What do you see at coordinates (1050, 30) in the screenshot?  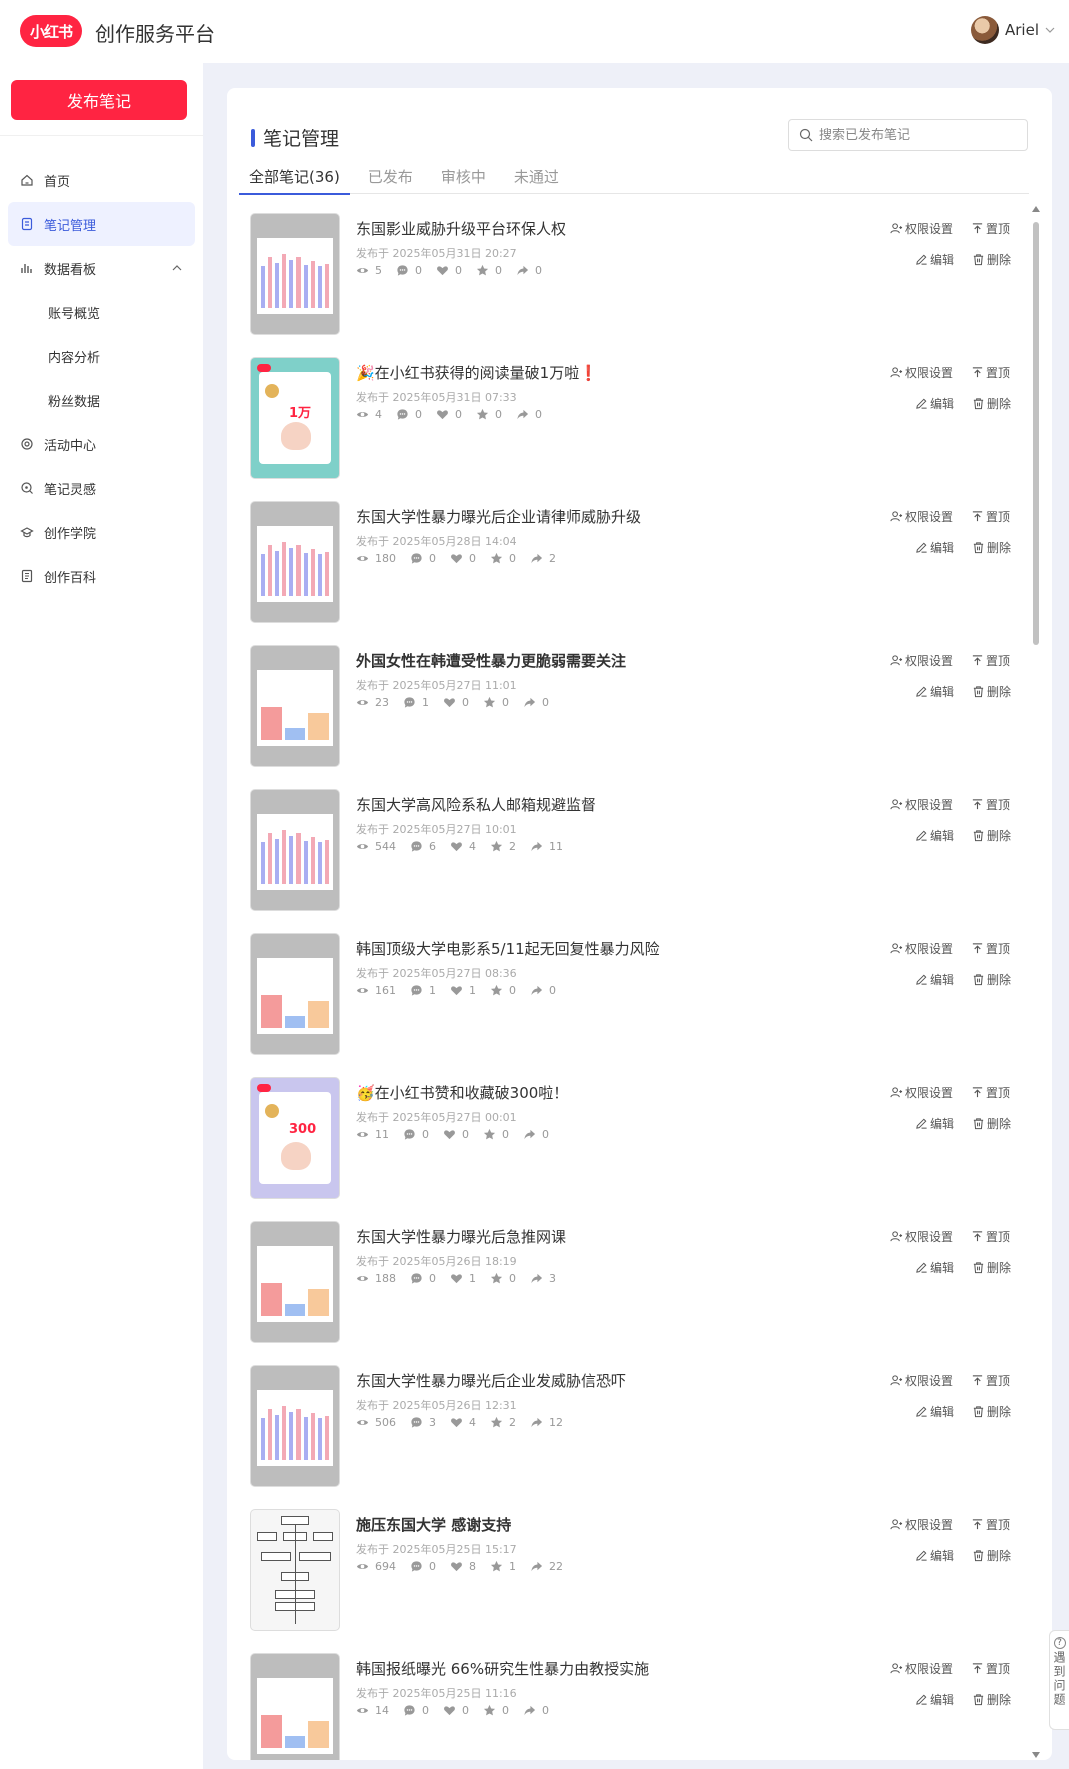 I see `chevron-down-icon` at bounding box center [1050, 30].